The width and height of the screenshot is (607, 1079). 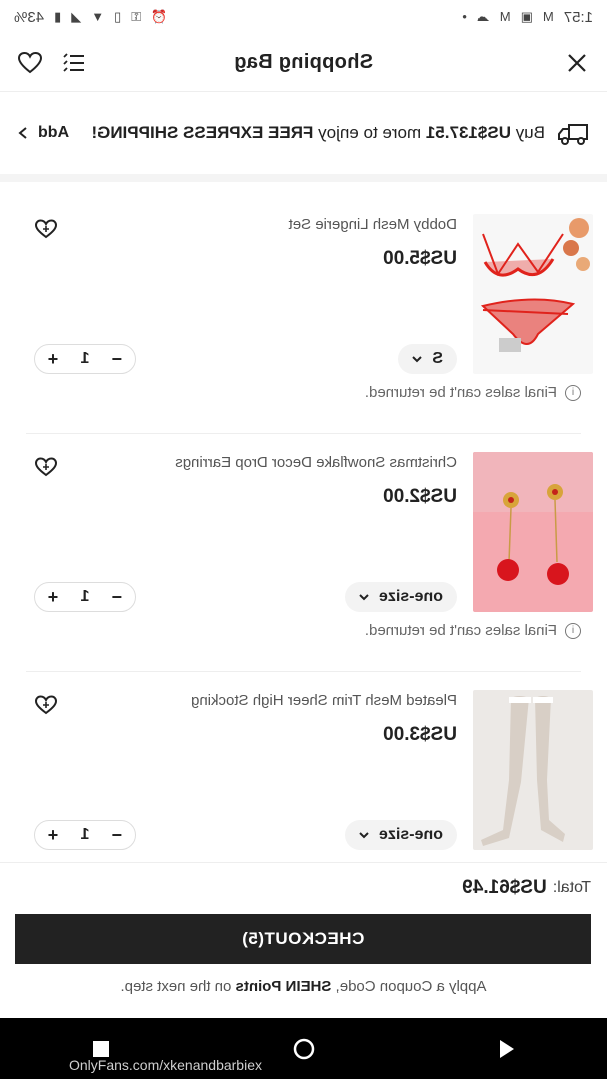 I want to click on cloud-icon: ☁, so click(x=483, y=16).